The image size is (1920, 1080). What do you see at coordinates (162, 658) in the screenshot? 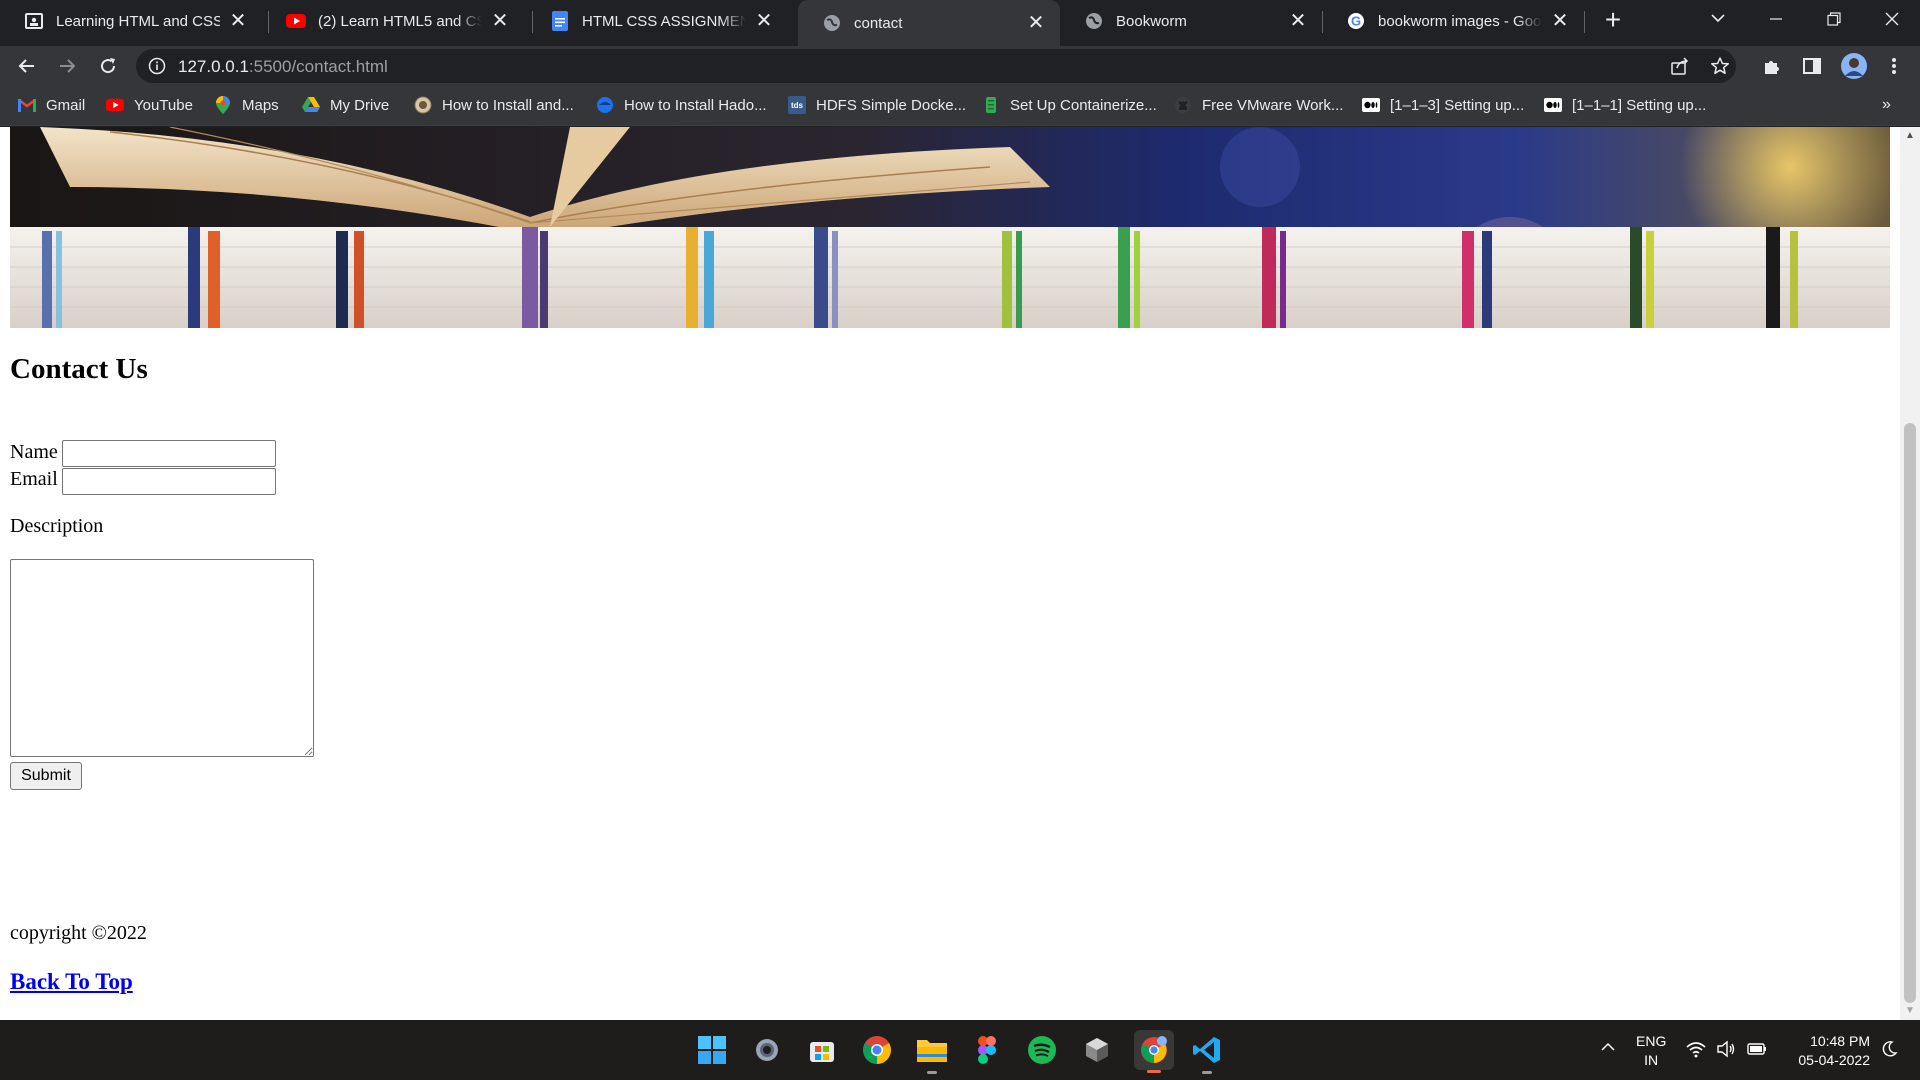
I see `description-textarea` at bounding box center [162, 658].